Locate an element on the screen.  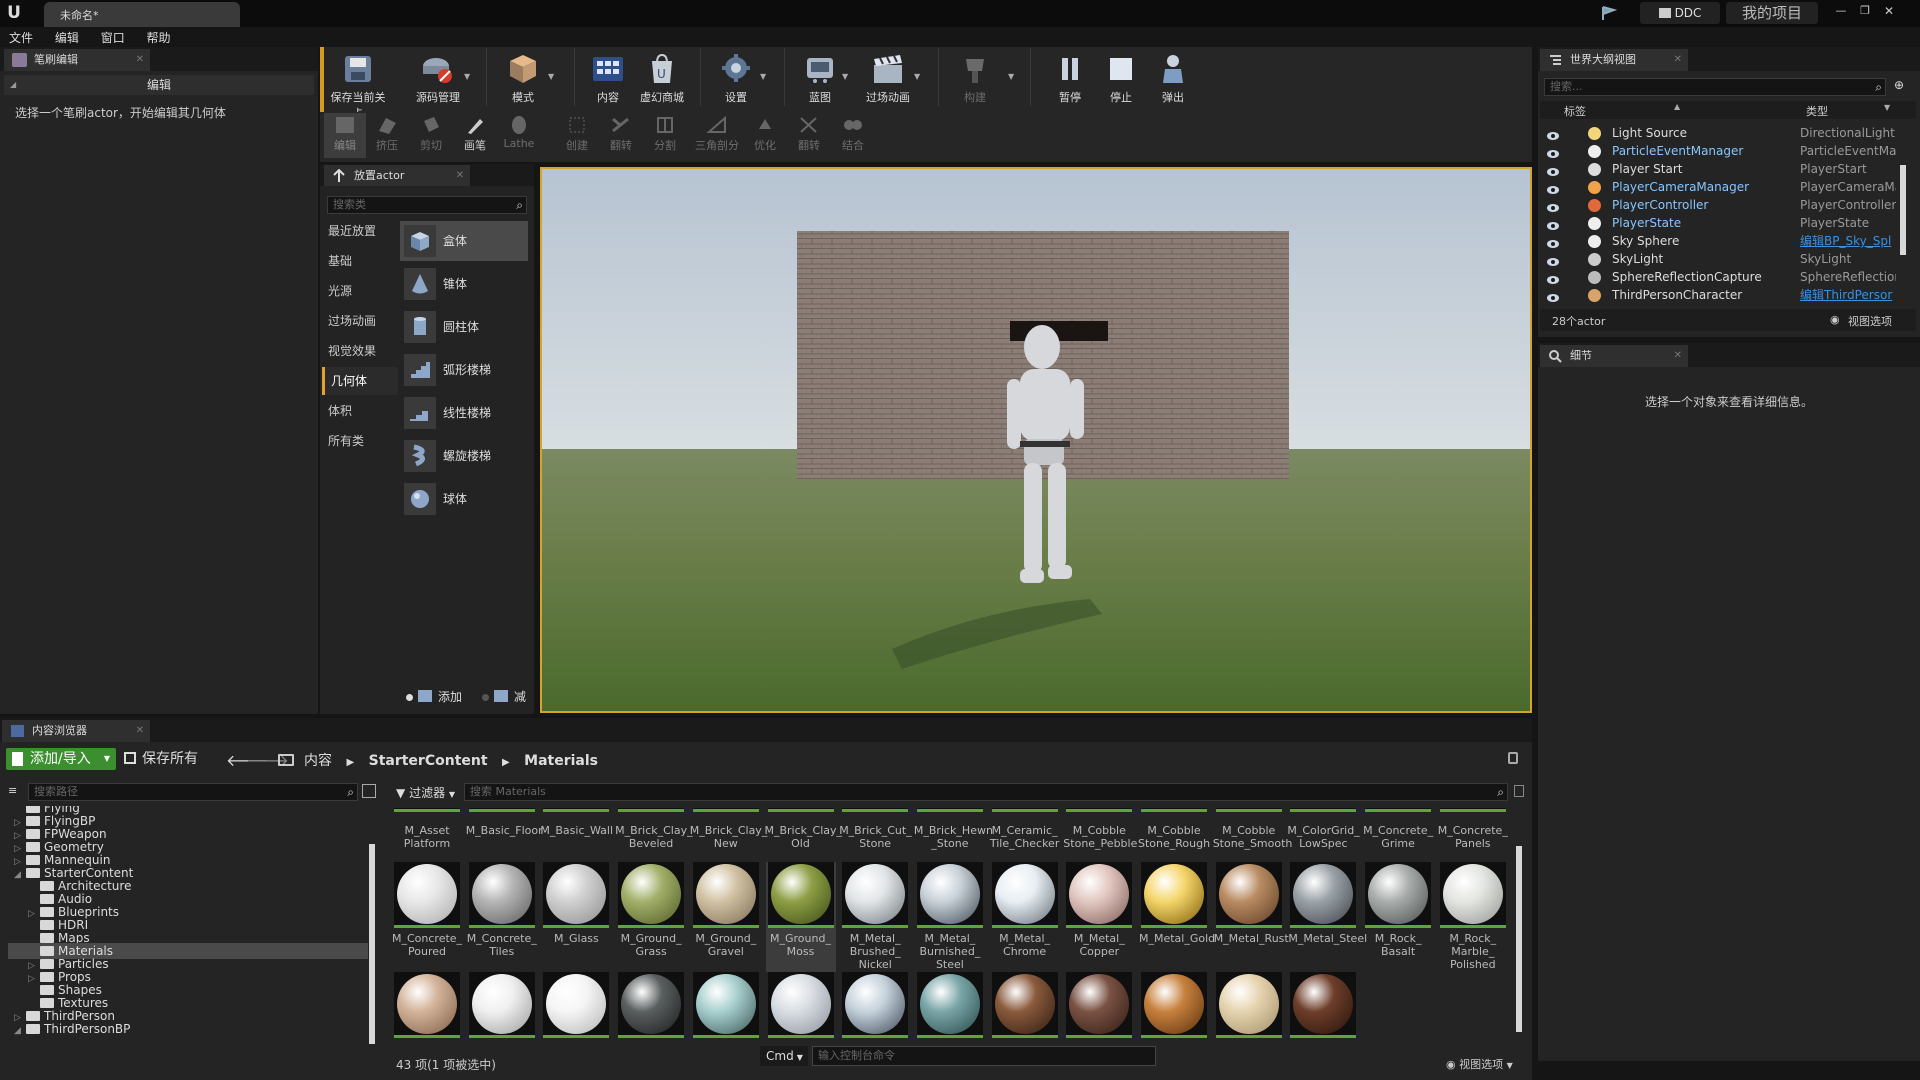
material-asset-tile: M_Rock_ Marble_ Polished is located at coordinates (1473, 917).